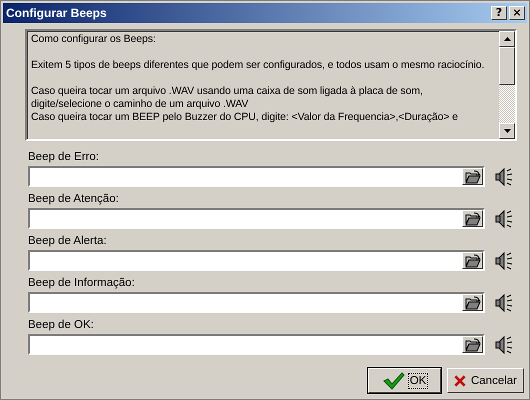 This screenshot has width=530, height=400. I want to click on scroll-down-button, so click(507, 131).